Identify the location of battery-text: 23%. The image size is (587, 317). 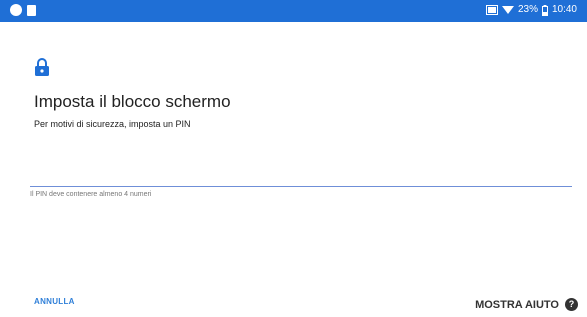
(527, 9).